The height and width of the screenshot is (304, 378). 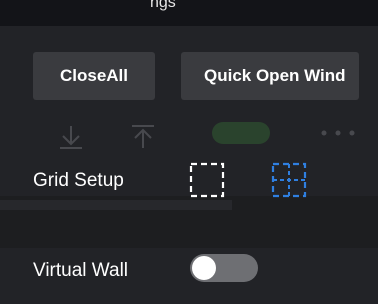 What do you see at coordinates (207, 180) in the screenshot?
I see `single-grid-icon` at bounding box center [207, 180].